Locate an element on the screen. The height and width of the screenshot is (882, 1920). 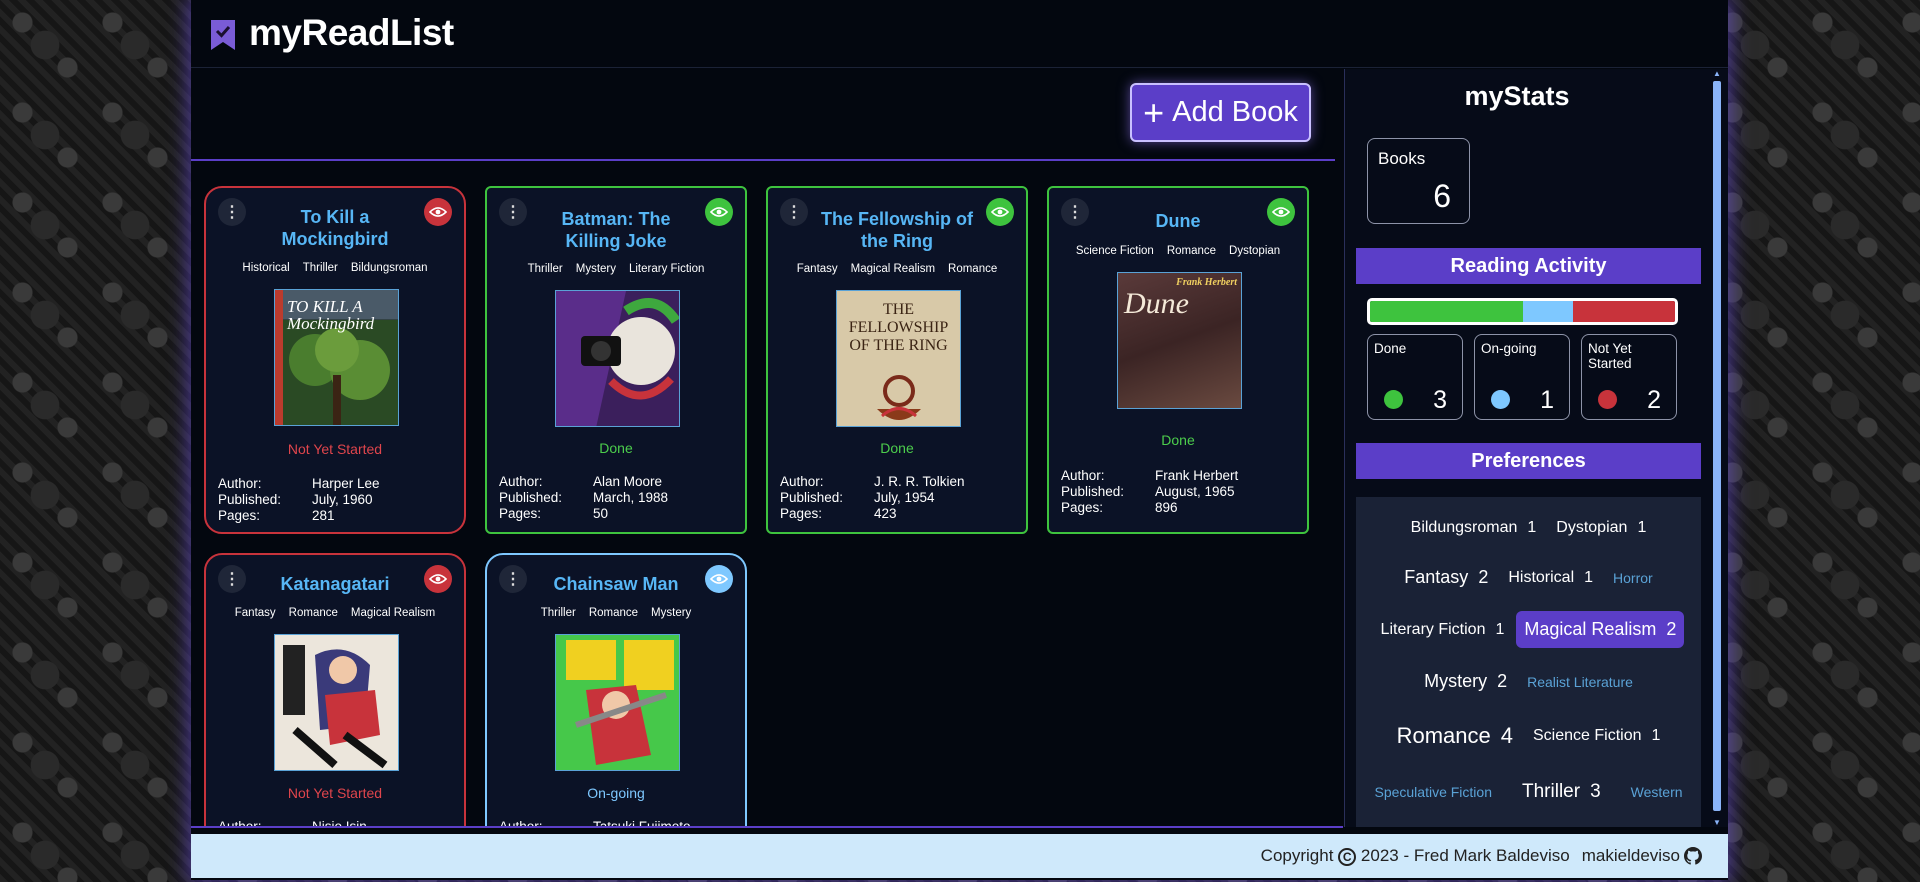
preference-tag: Fantasy 2 is located at coordinates (1446, 577).